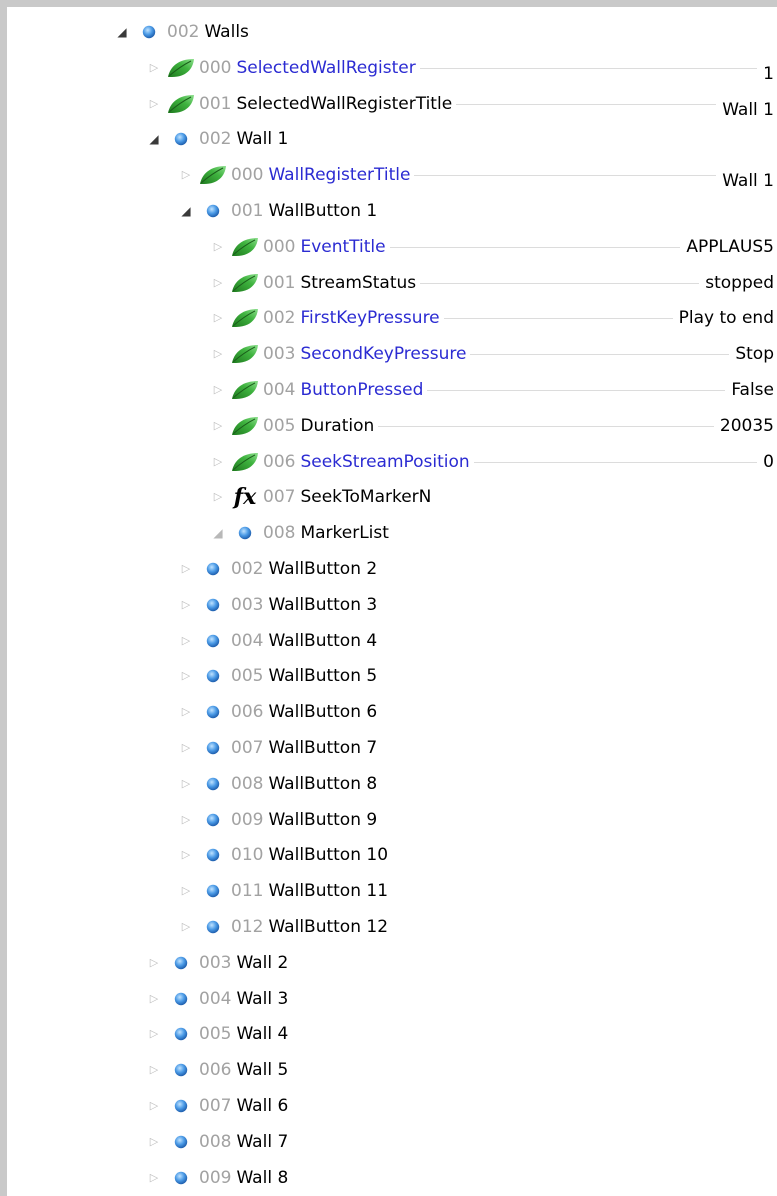 This screenshot has height=1196, width=777. What do you see at coordinates (226, 32) in the screenshot?
I see `node-label: Walls` at bounding box center [226, 32].